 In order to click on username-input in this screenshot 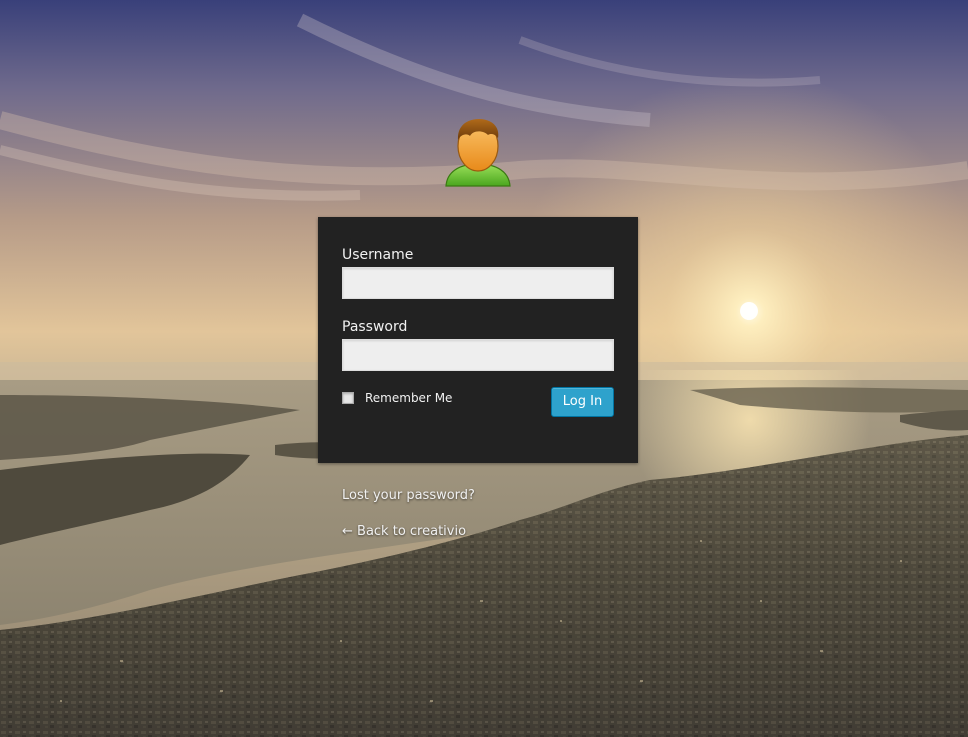, I will do `click(478, 283)`.